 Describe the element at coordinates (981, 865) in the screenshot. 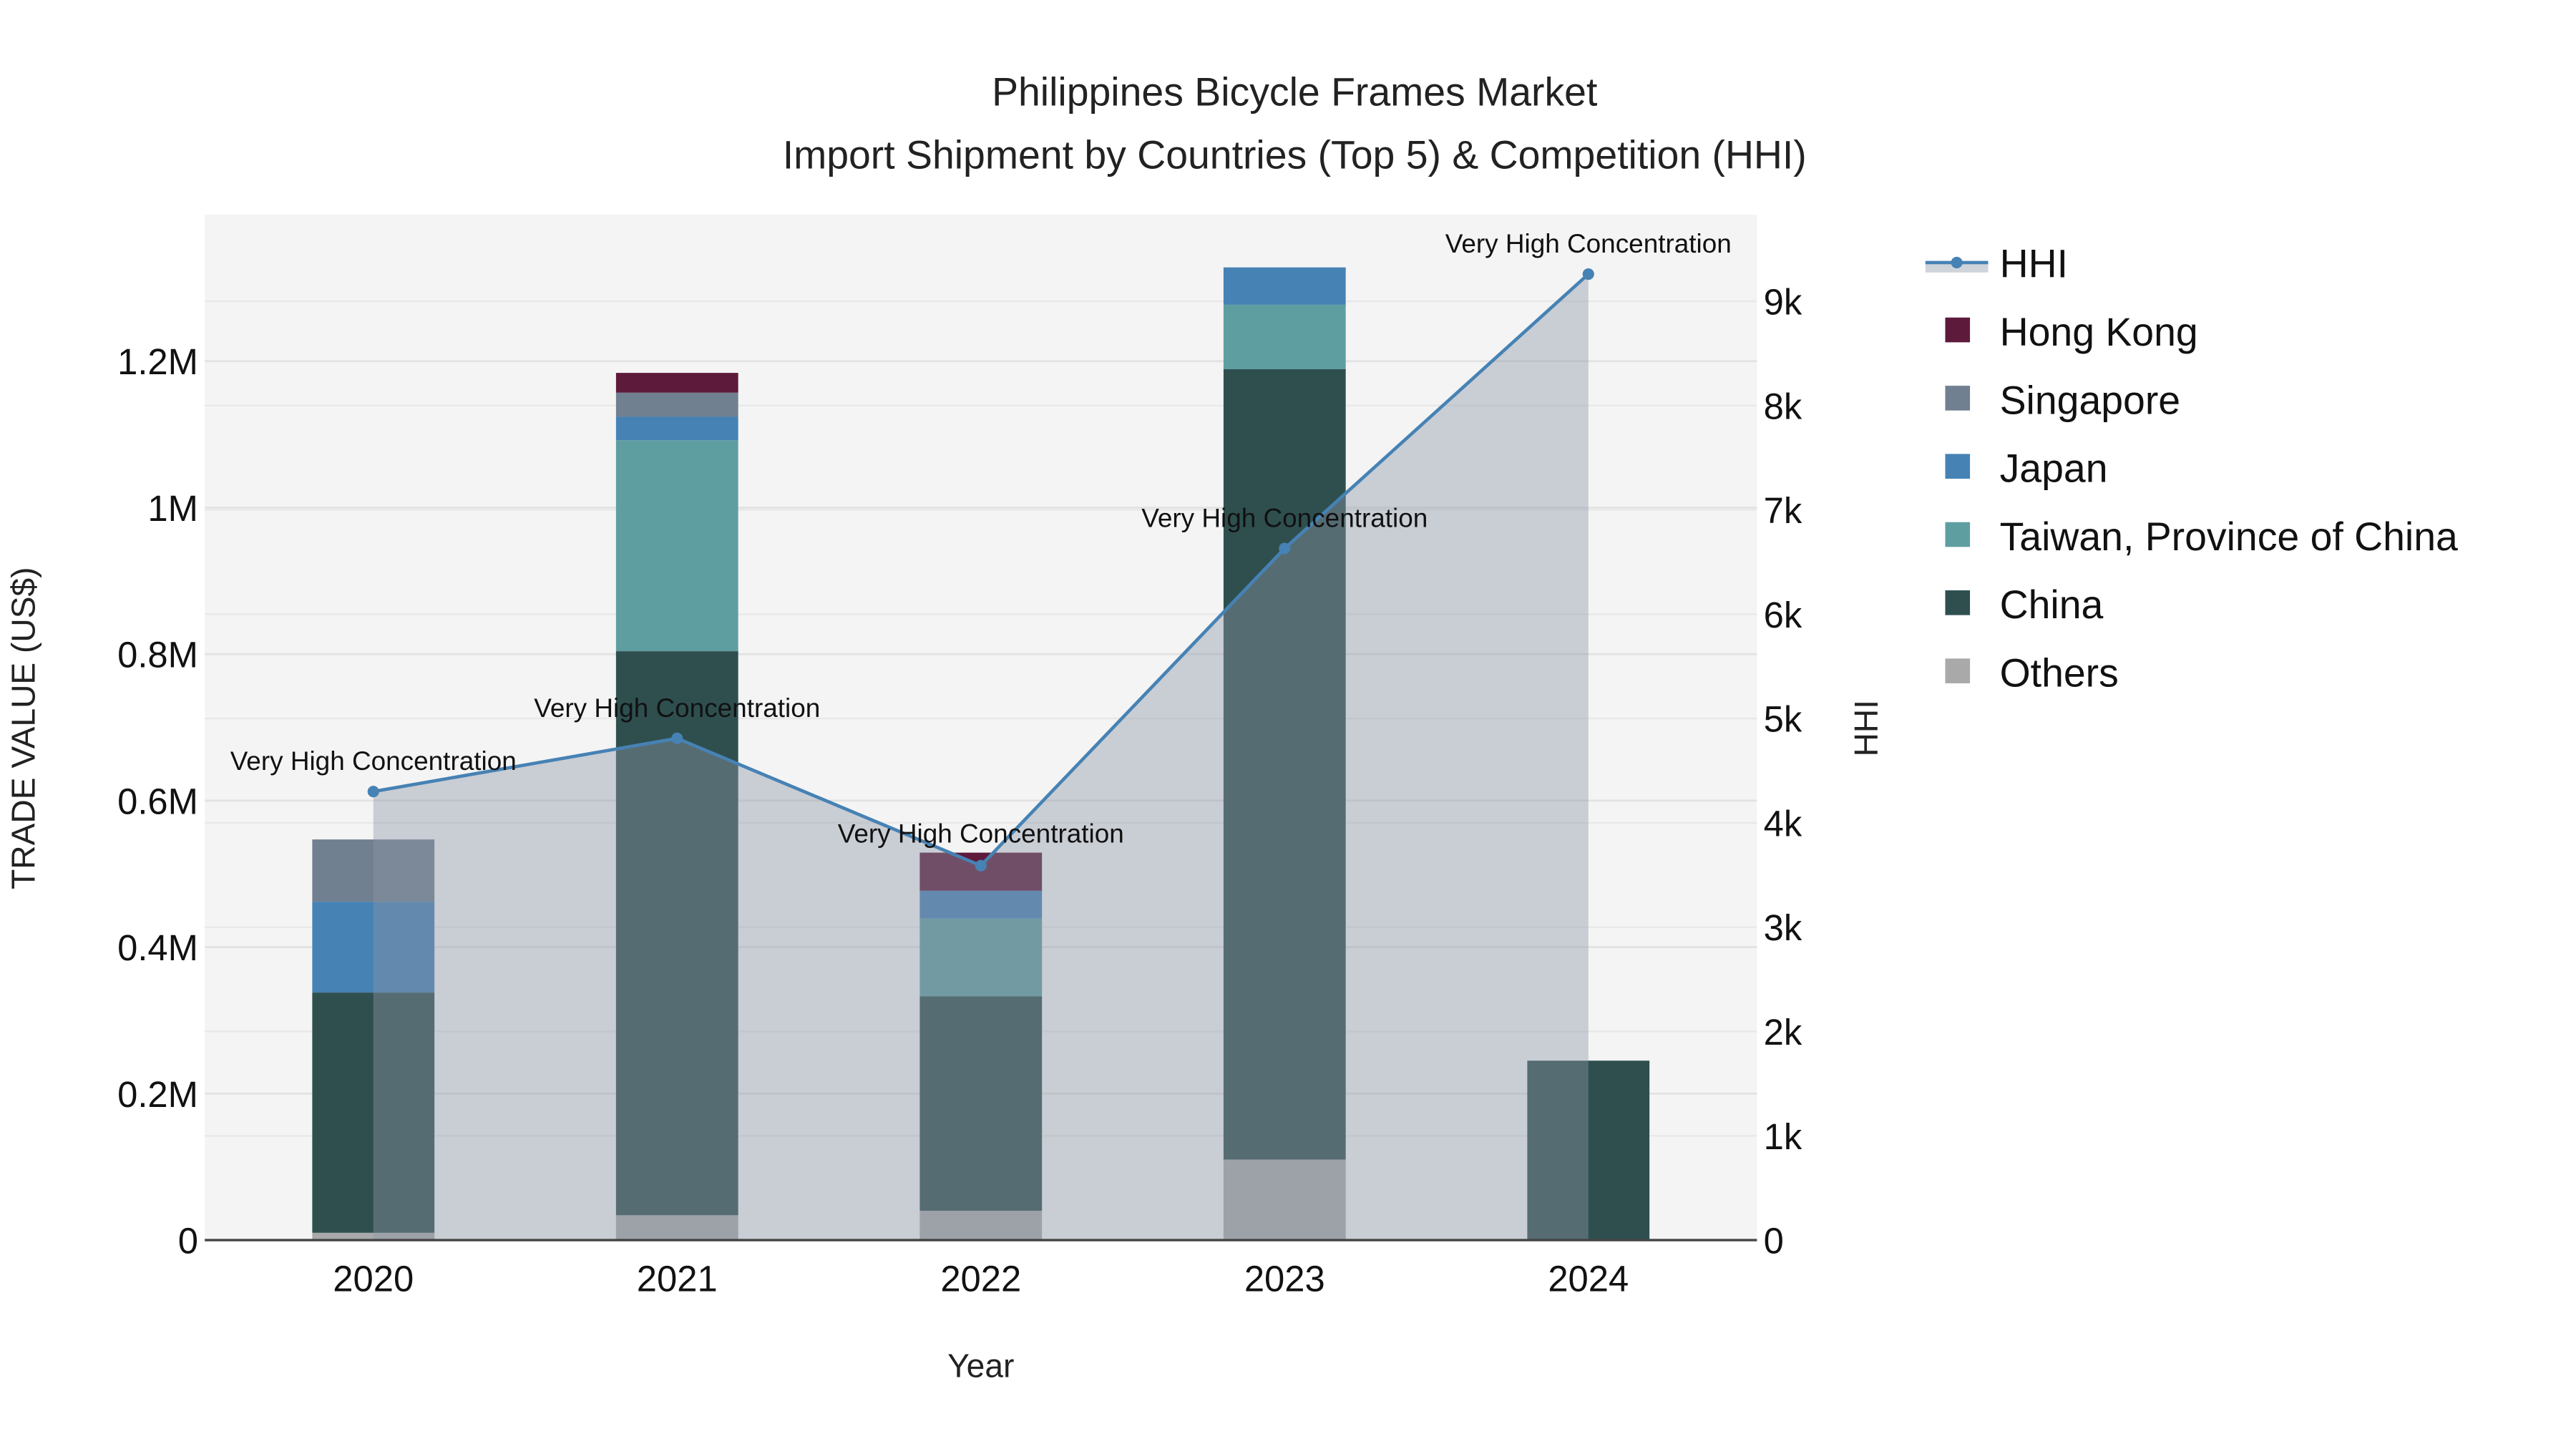

I see `hhi-point-2022` at that location.